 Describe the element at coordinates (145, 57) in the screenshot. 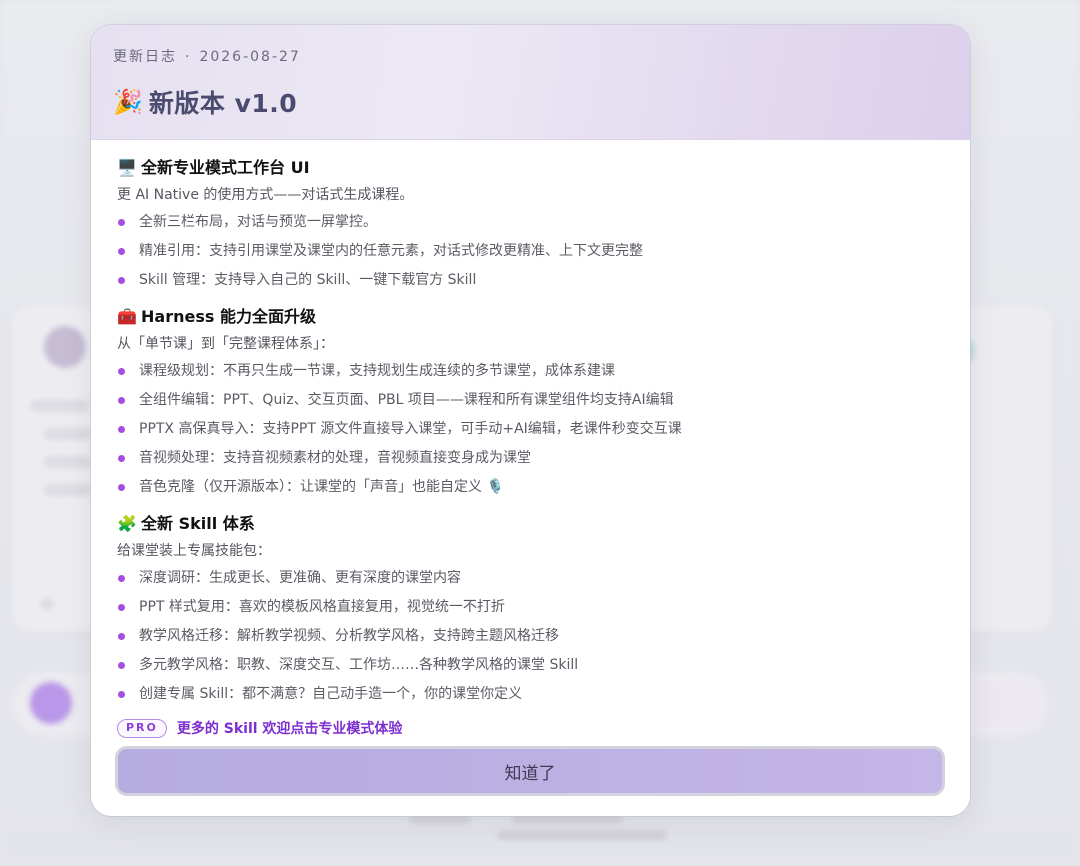

I see `changelog-label: 更新日志` at that location.